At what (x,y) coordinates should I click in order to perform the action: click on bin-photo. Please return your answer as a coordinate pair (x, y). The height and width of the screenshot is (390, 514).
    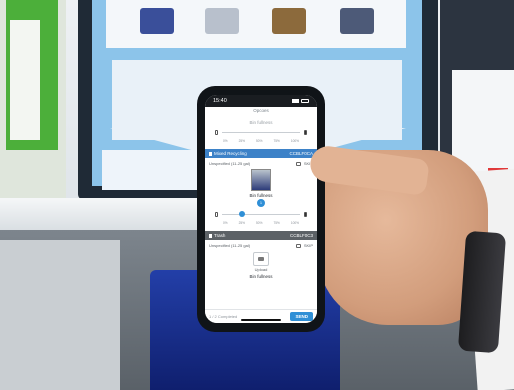
    Looking at the image, I should click on (261, 180).